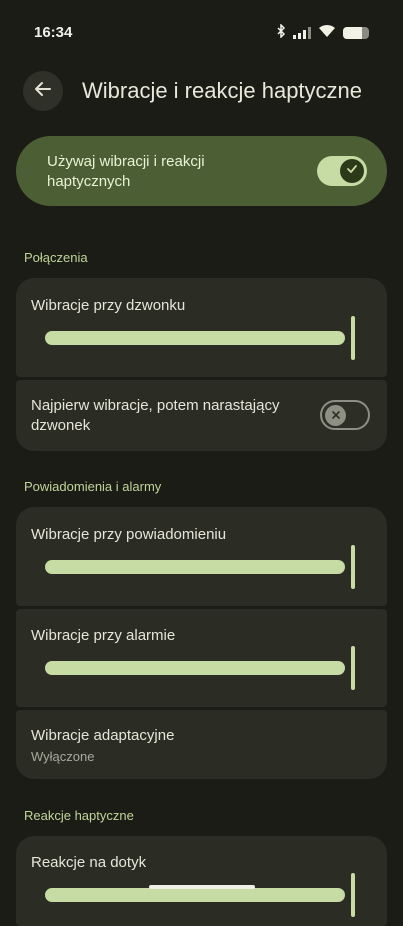 Image resolution: width=403 pixels, height=926 pixels. I want to click on alarm-vibration-slider-thumb, so click(353, 668).